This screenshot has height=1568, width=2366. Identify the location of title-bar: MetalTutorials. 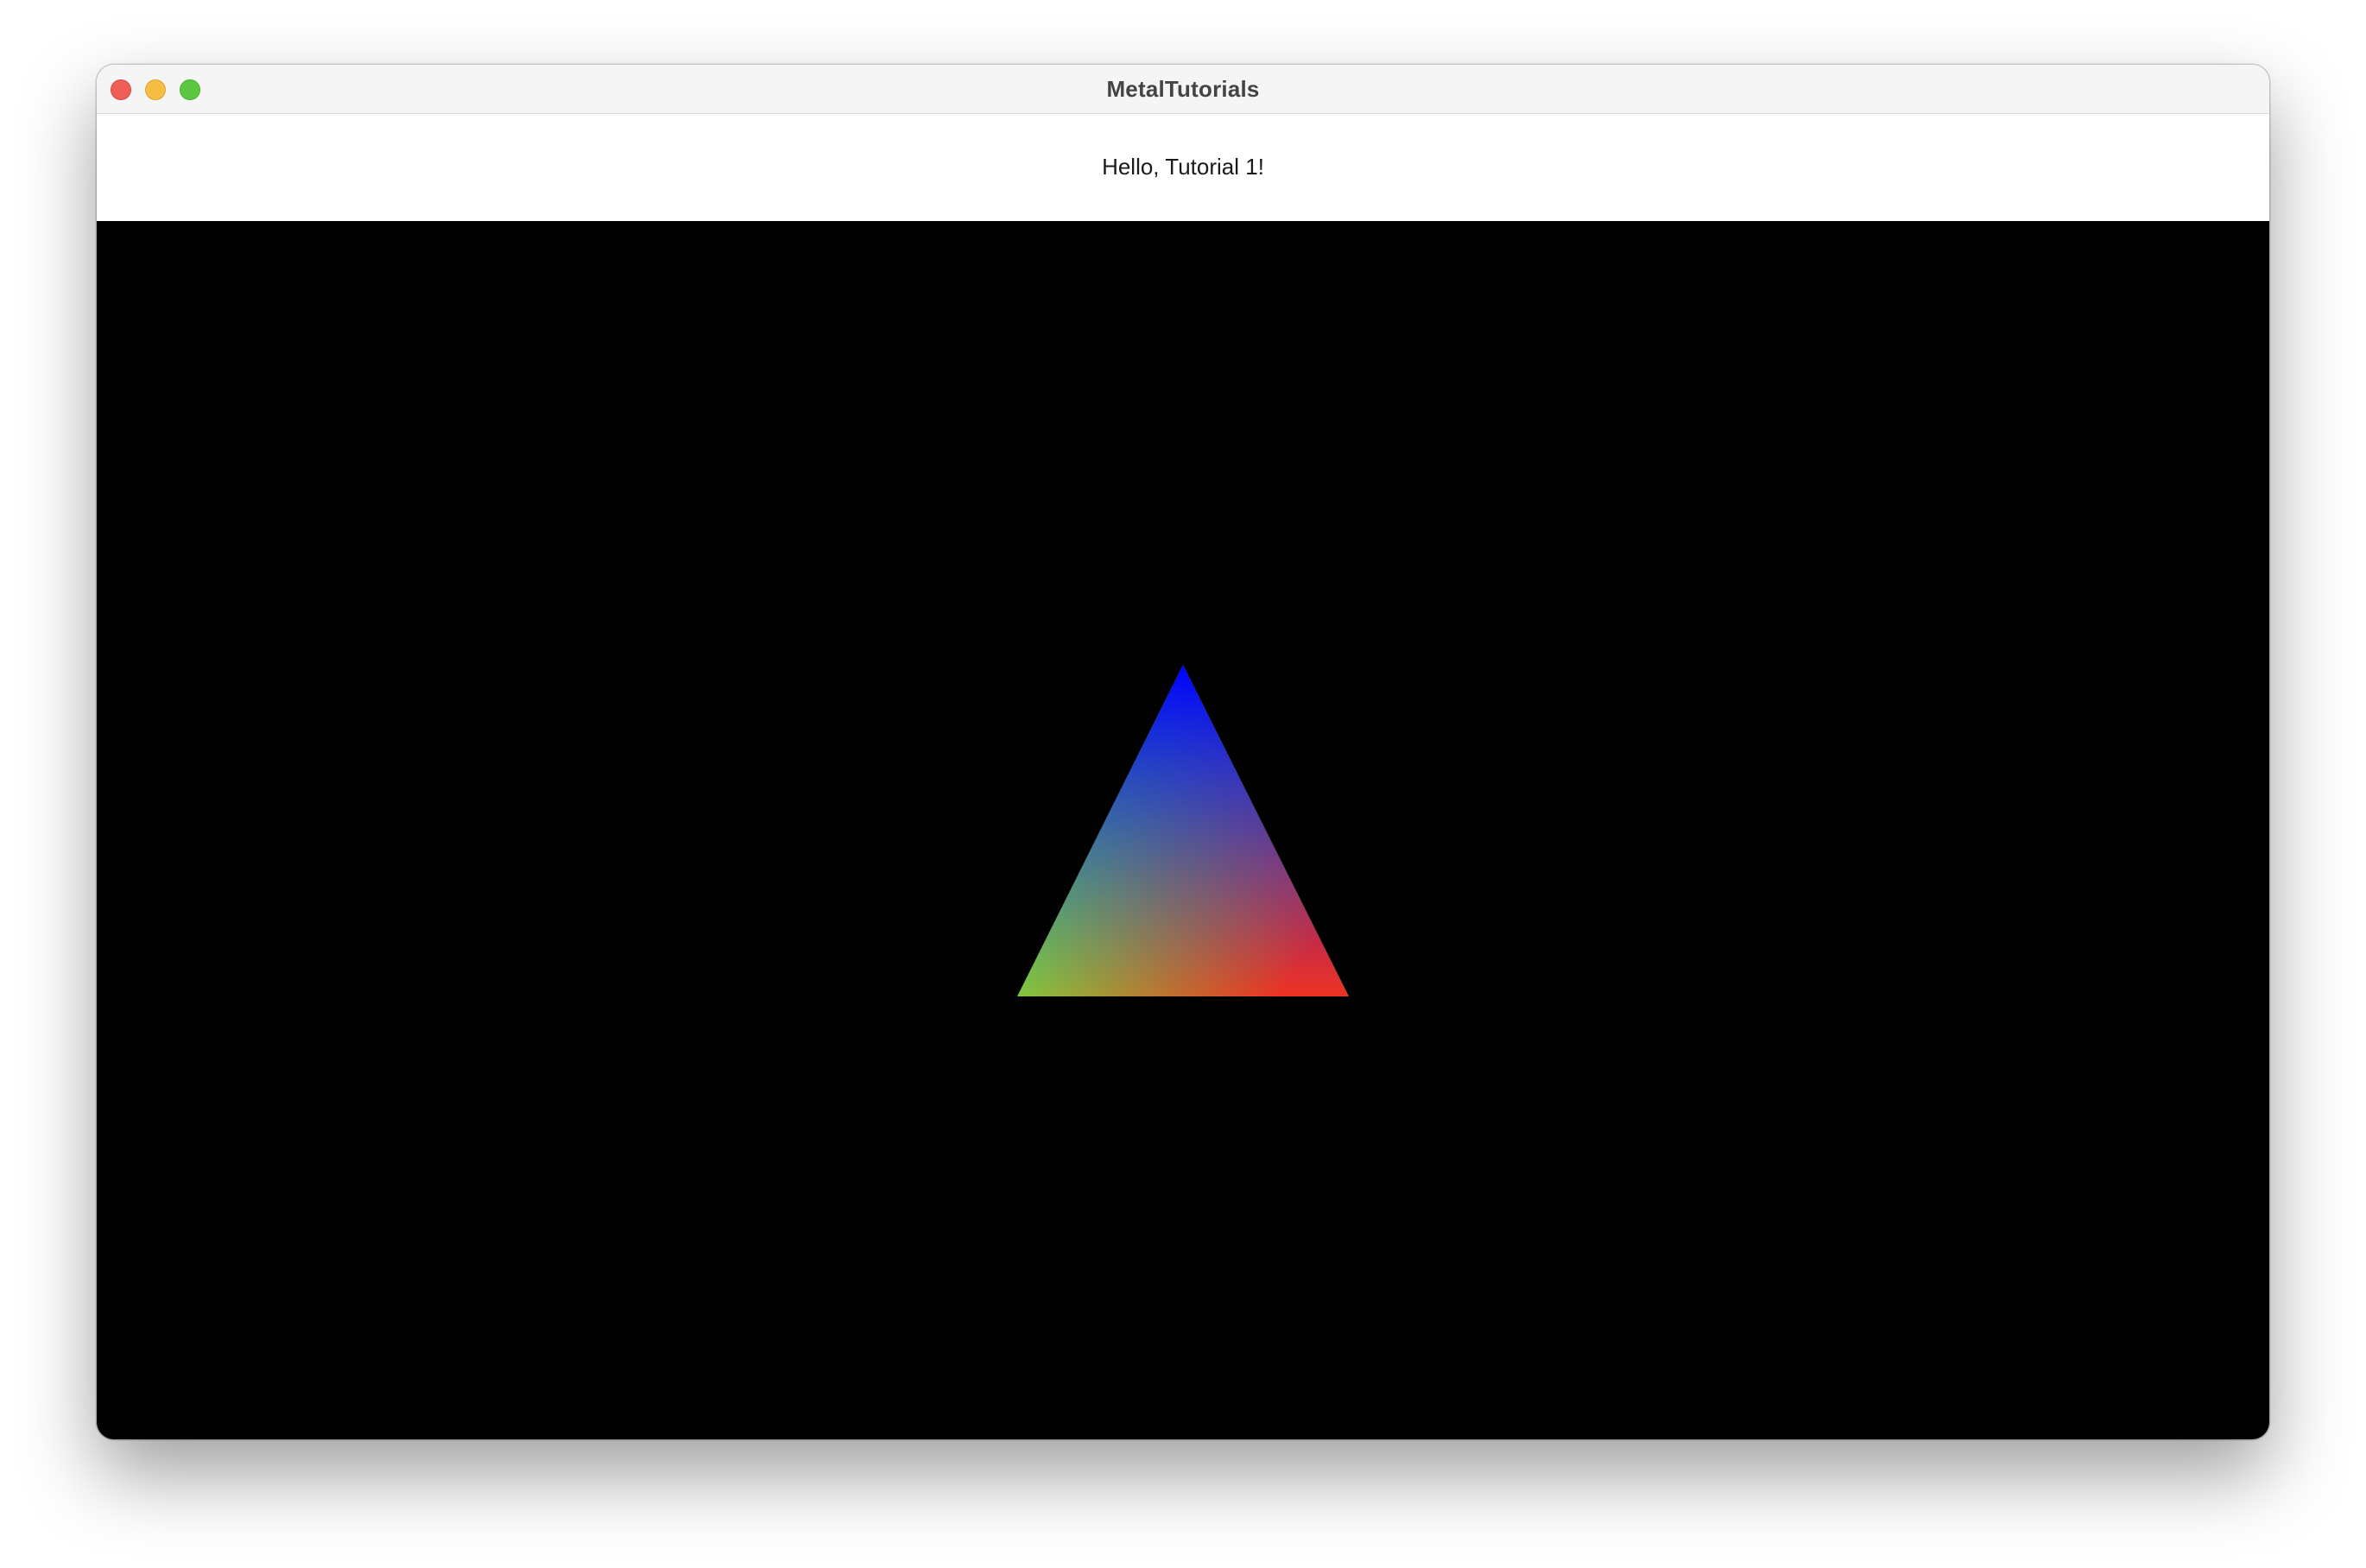
(1183, 90).